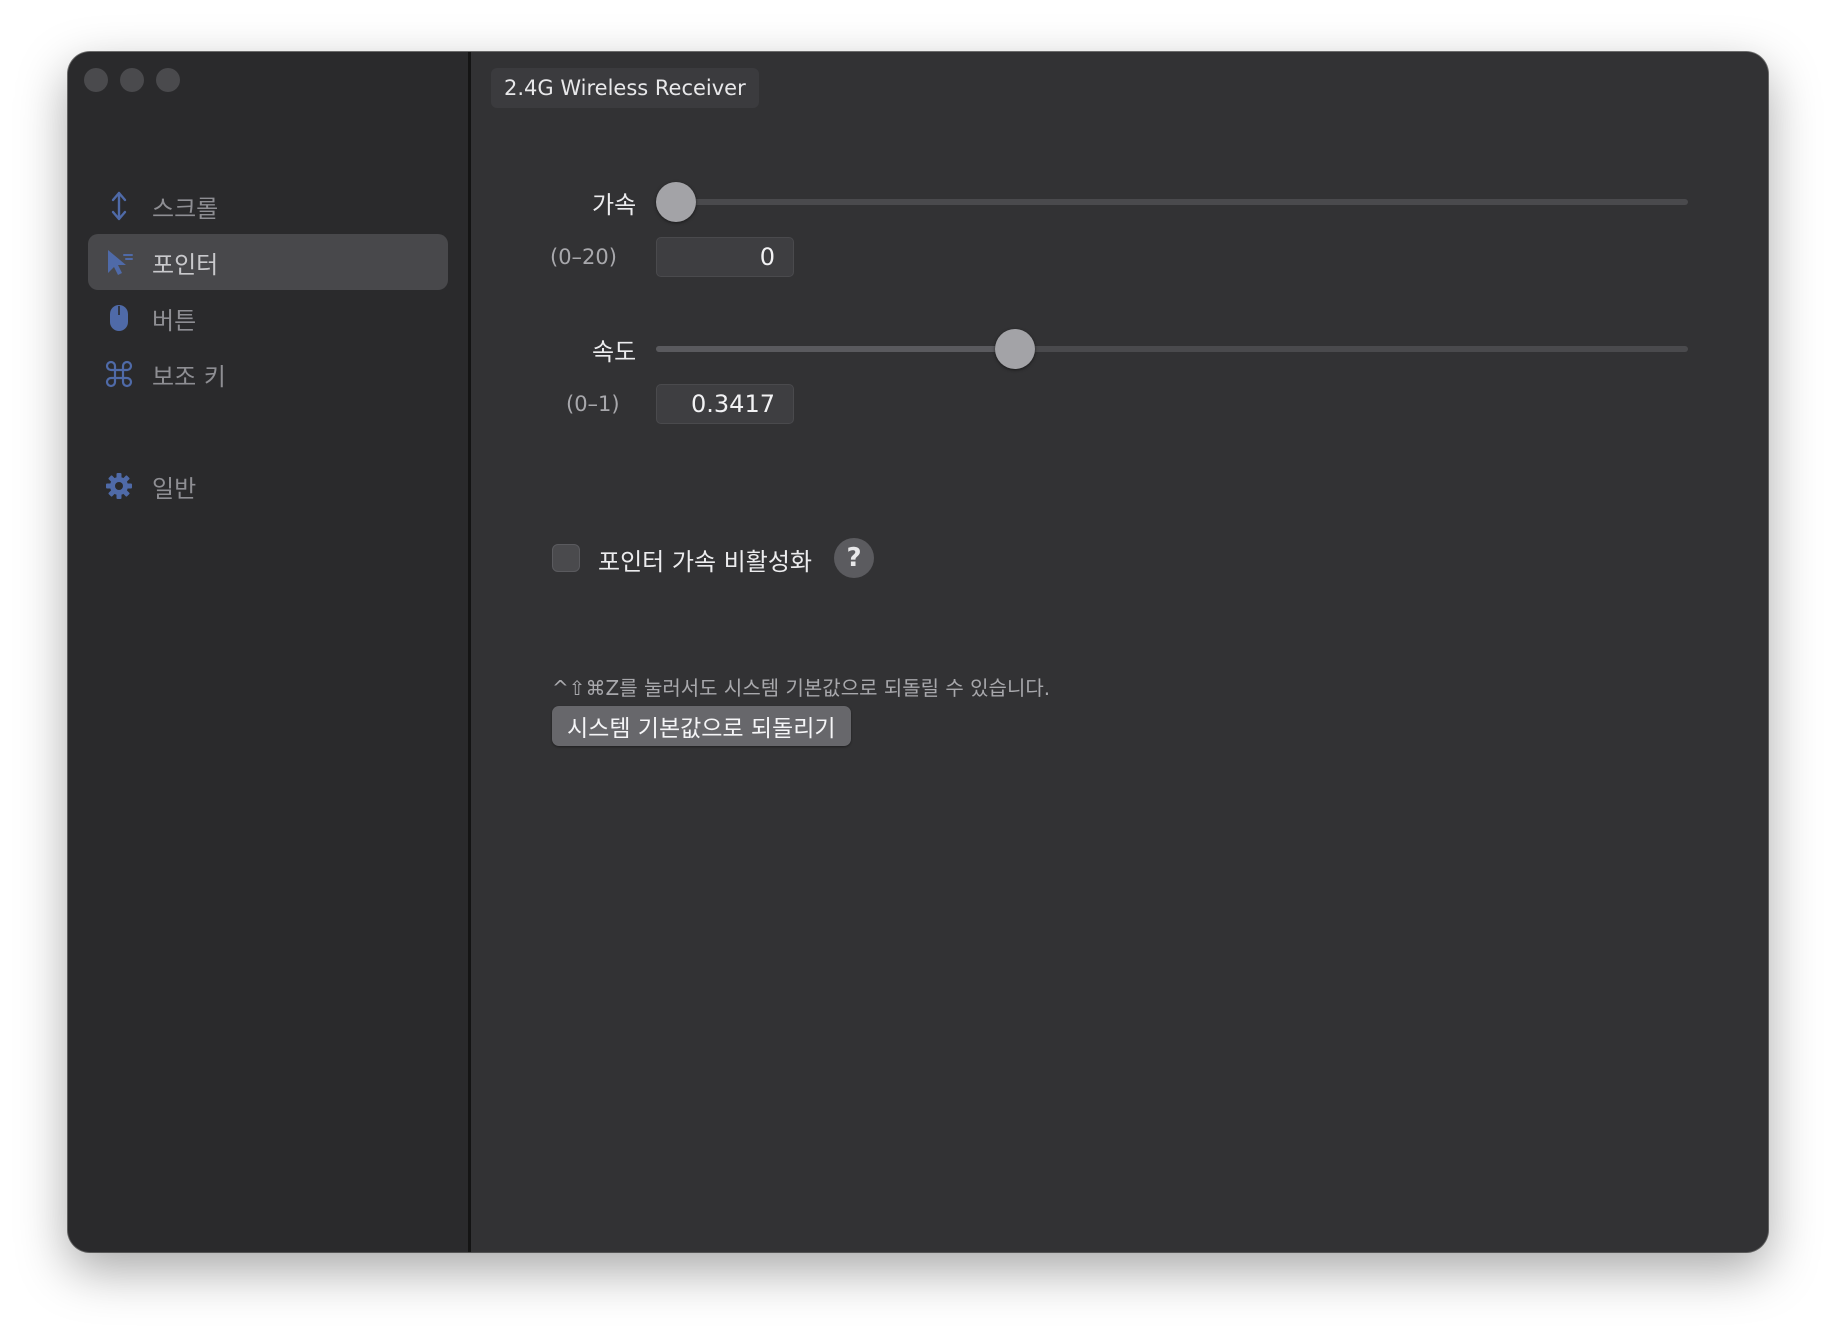  What do you see at coordinates (701, 726) in the screenshot?
I see `reset-defaults-button: 시스템 기본값으로 되돌리기` at bounding box center [701, 726].